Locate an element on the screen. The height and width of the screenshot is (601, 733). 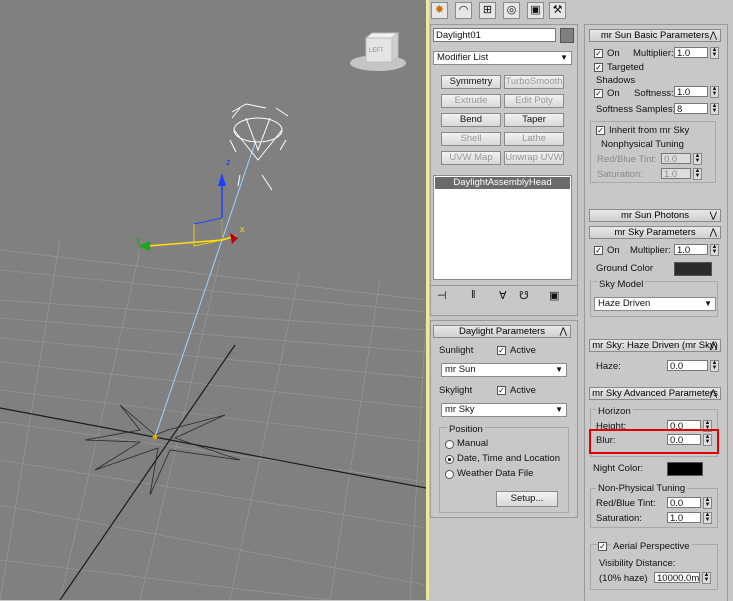
inherit-label: Inherit from mr Sky is located at coordinates (649, 130).